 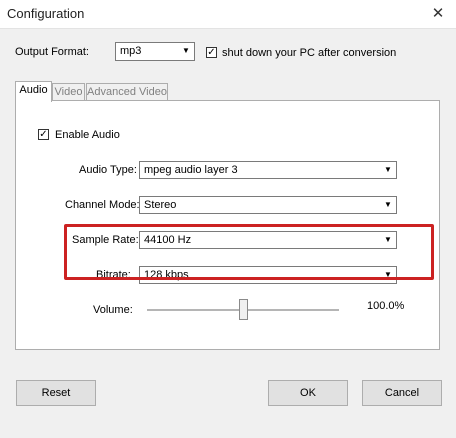 What do you see at coordinates (52, 52) in the screenshot?
I see `output-format-label: Output Format:` at bounding box center [52, 52].